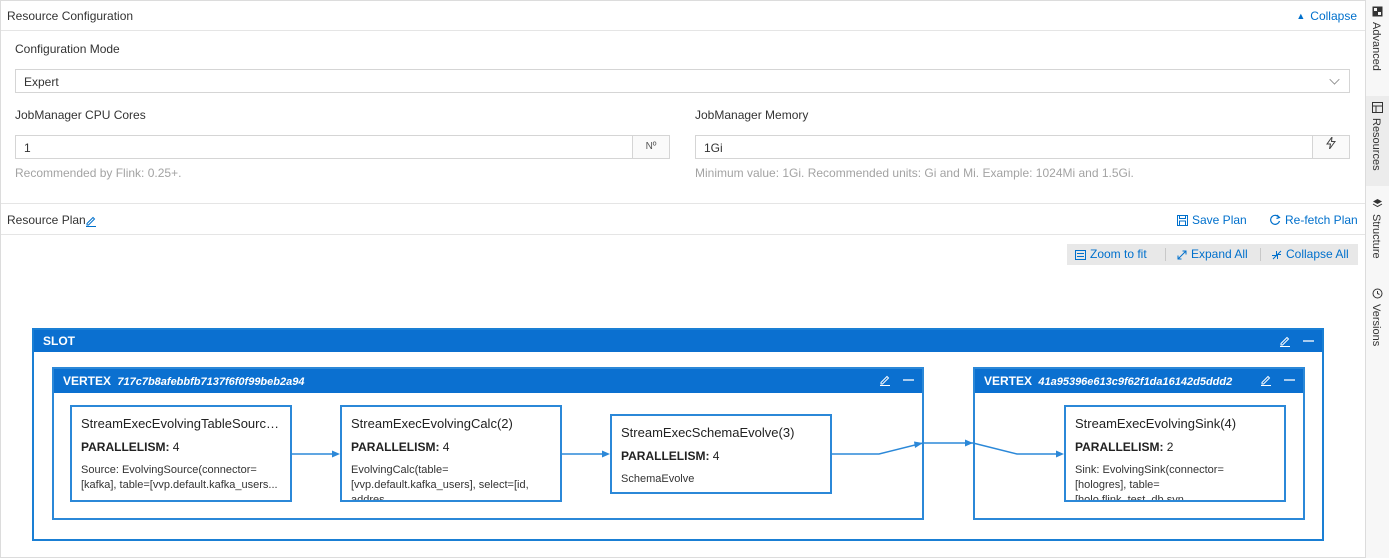  What do you see at coordinates (1333, 16) in the screenshot?
I see `collapse-label: Collapse` at bounding box center [1333, 16].